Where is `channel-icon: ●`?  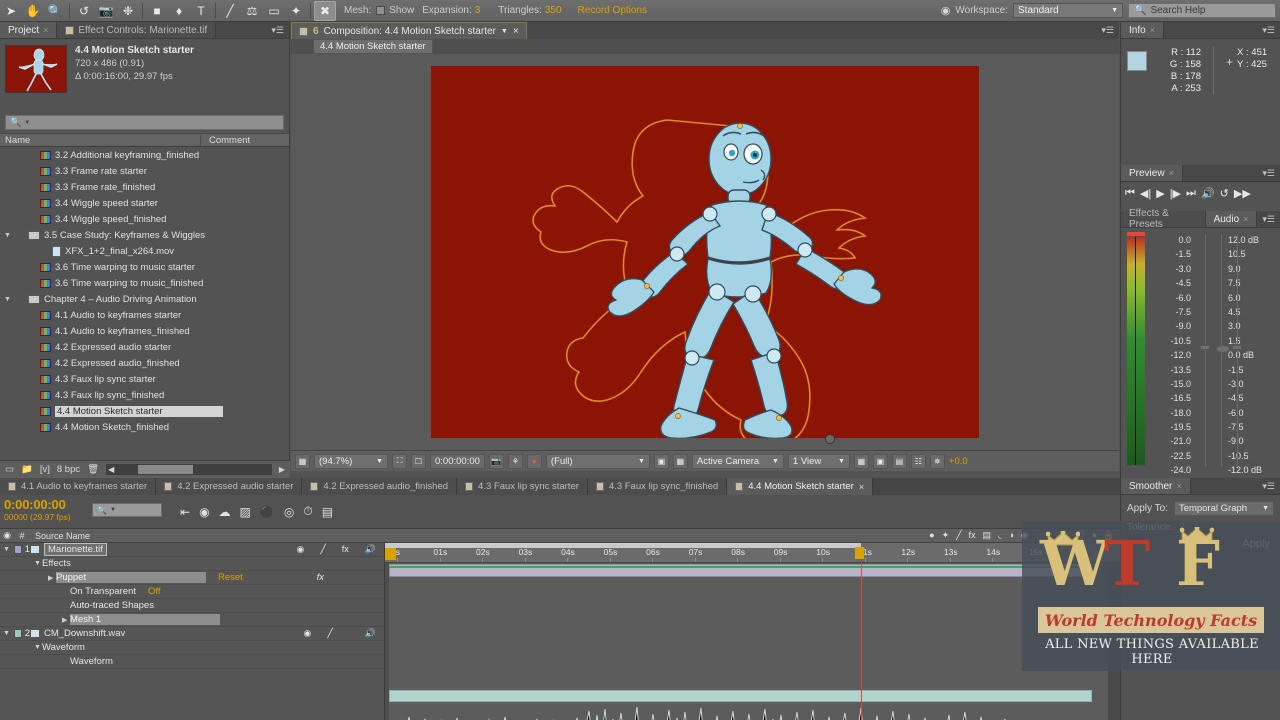 channel-icon: ● is located at coordinates (534, 461).